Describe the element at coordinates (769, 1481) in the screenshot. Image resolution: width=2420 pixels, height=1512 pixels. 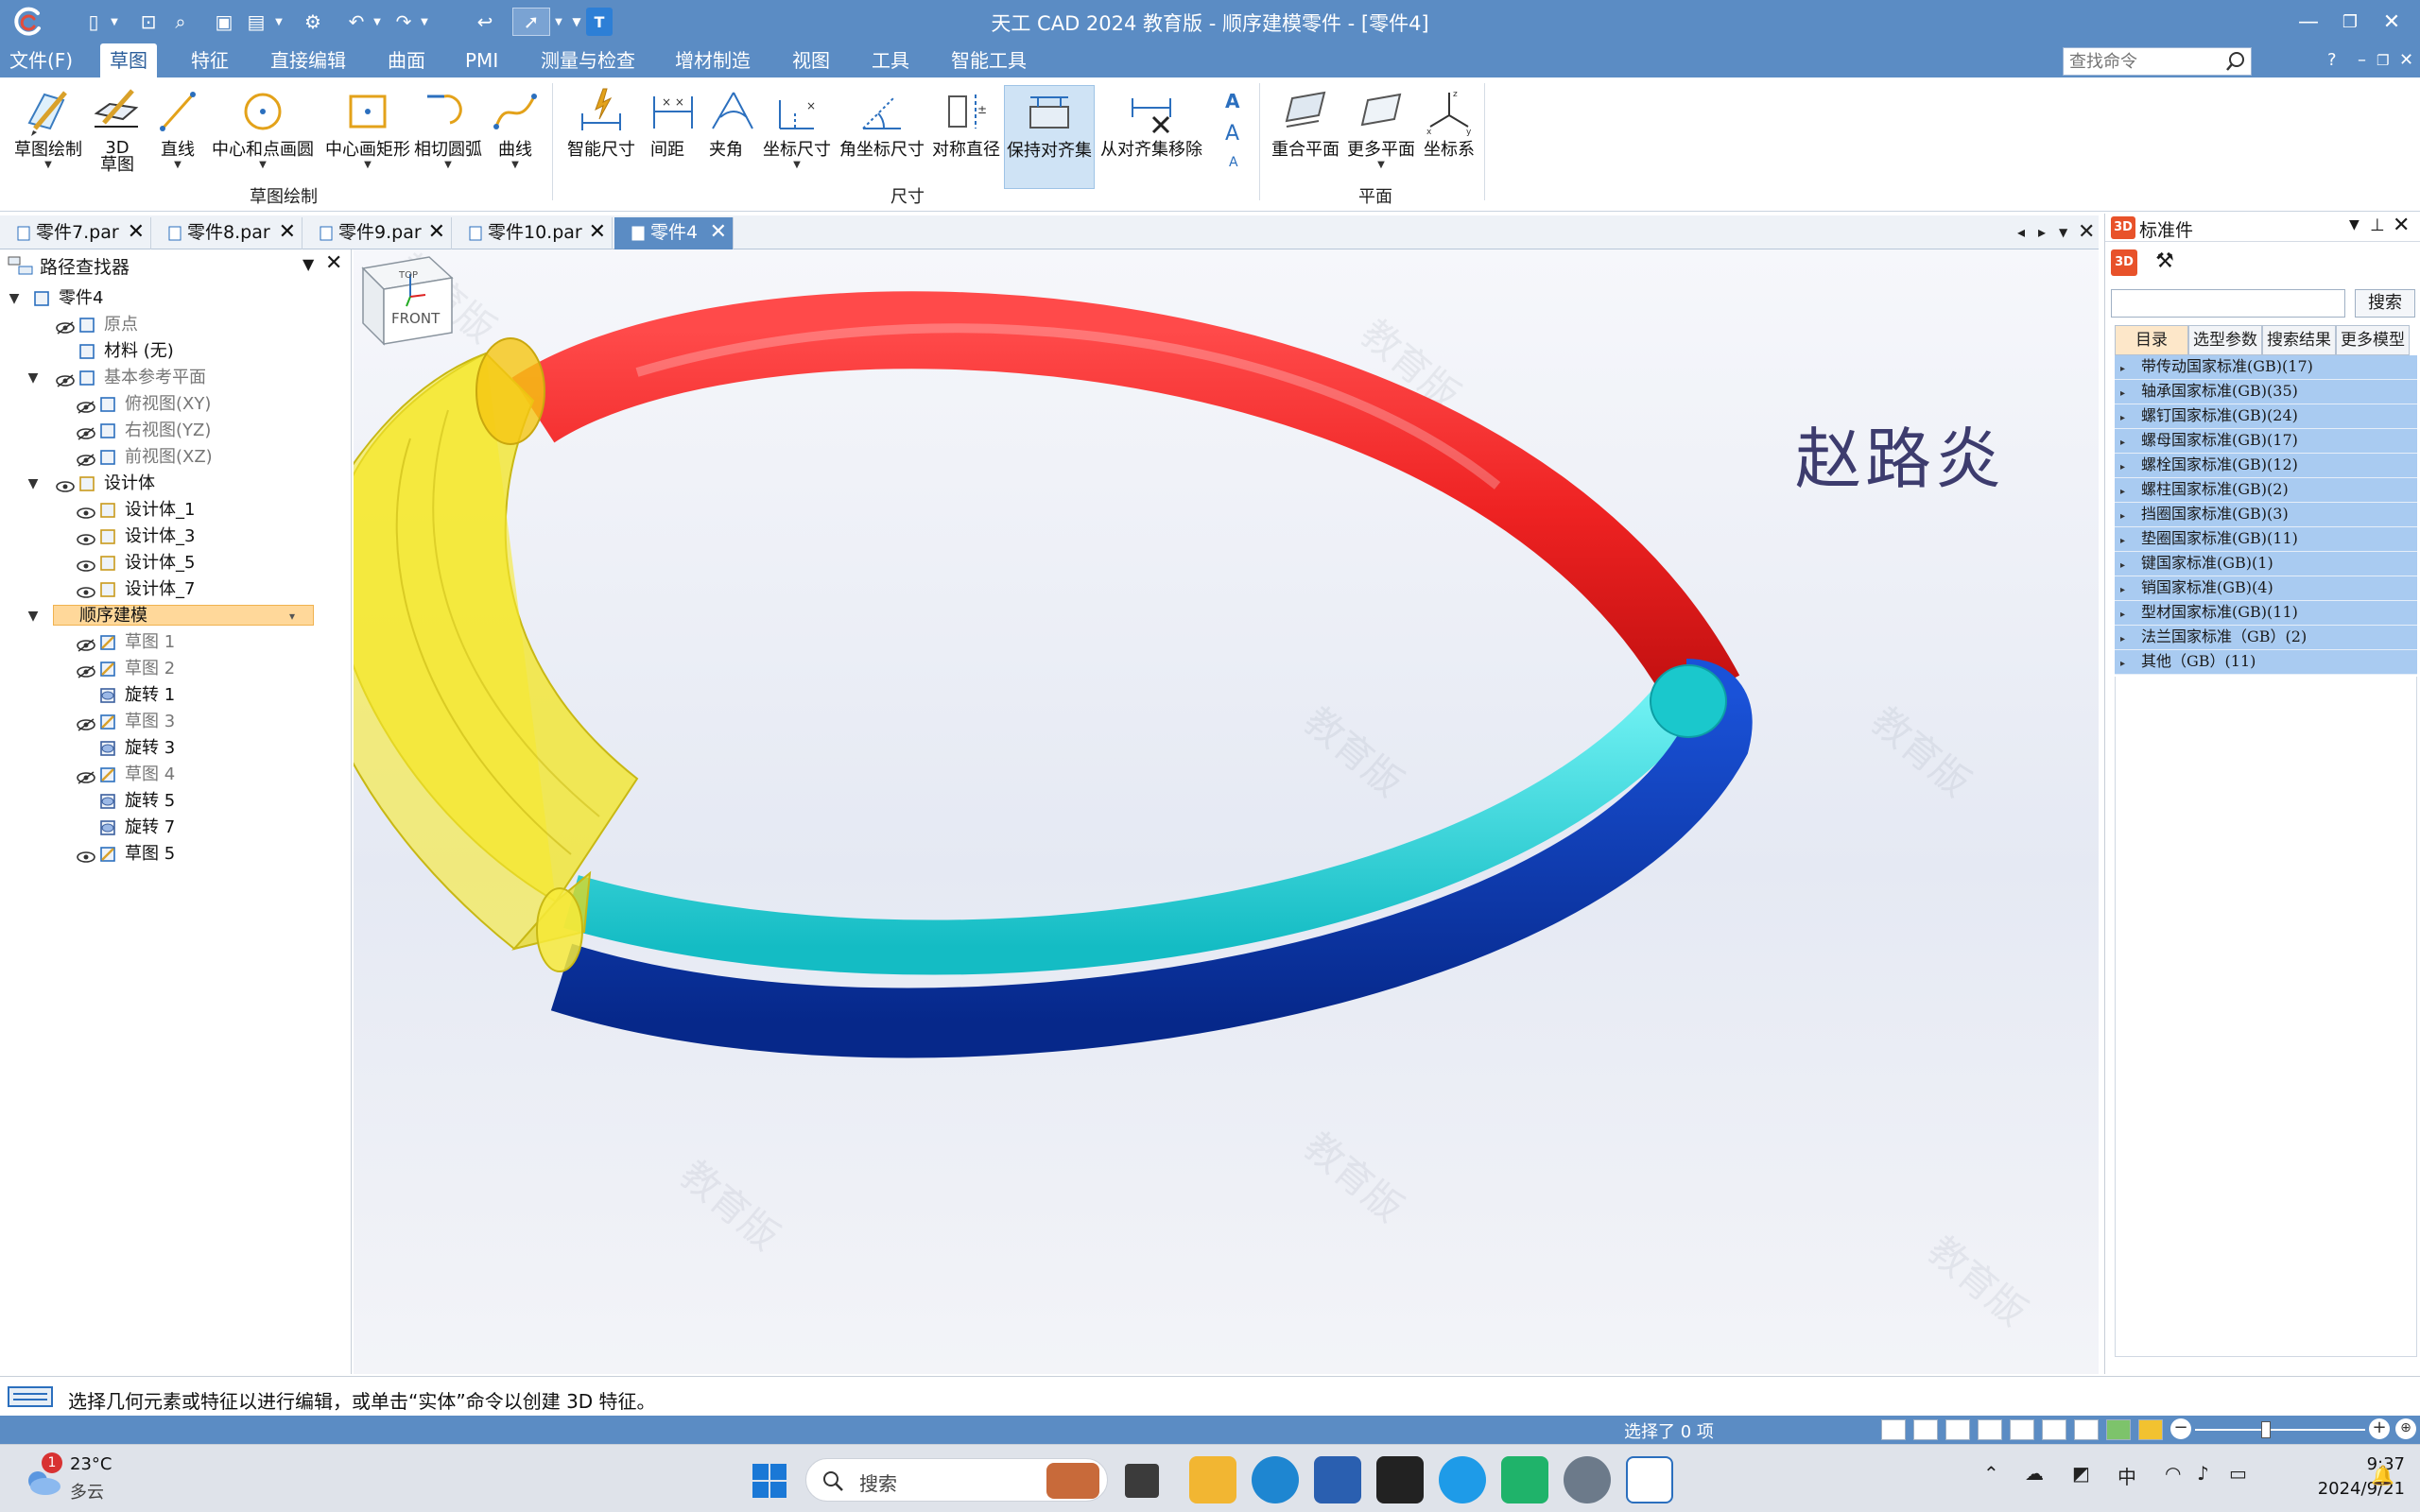
I see `windows-start-icon` at that location.